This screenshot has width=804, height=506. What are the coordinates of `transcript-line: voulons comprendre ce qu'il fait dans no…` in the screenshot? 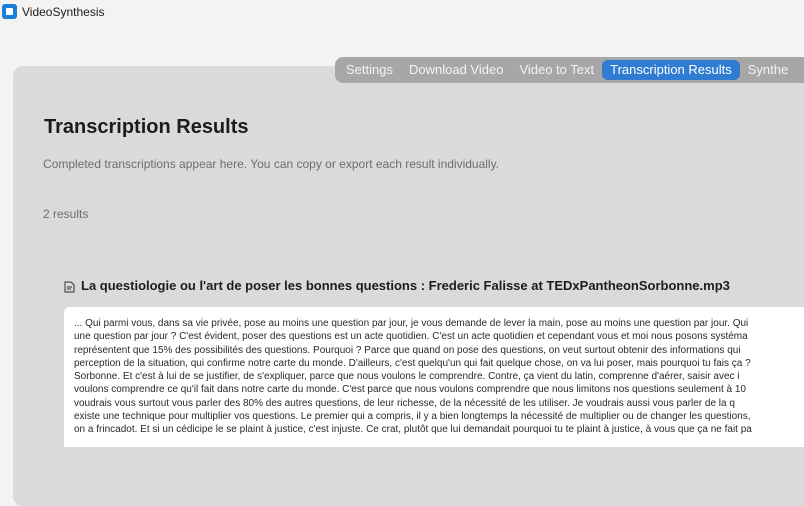 It's located at (410, 390).